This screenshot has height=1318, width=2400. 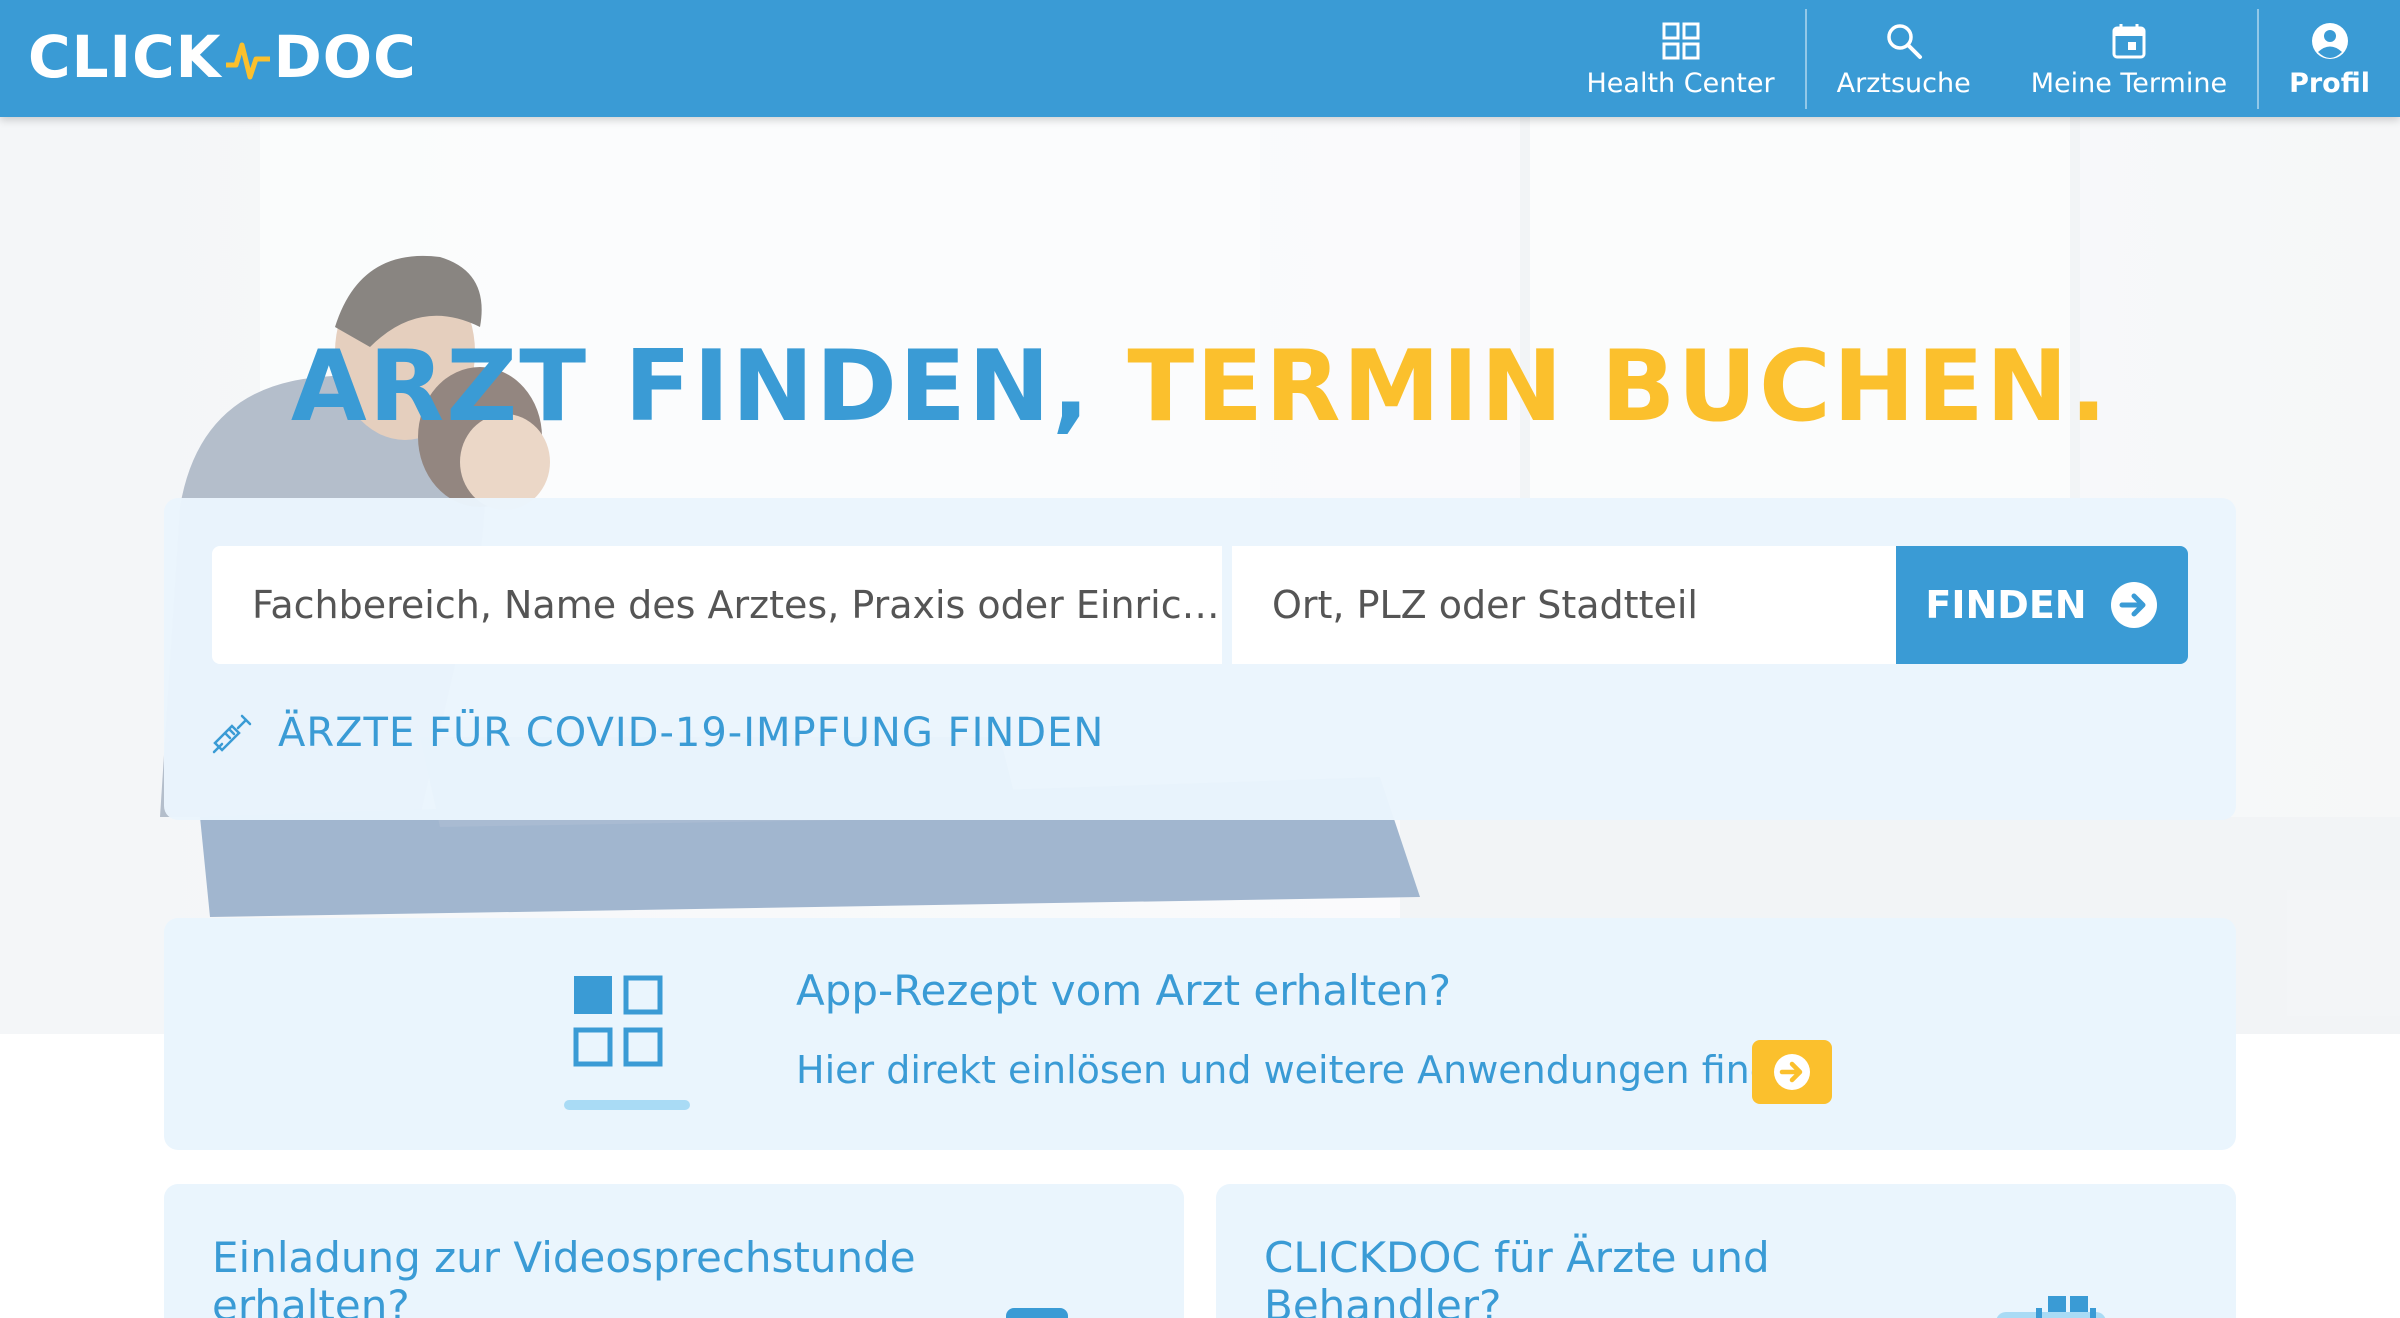 What do you see at coordinates (1037, 1313) in the screenshot?
I see `video-icon` at bounding box center [1037, 1313].